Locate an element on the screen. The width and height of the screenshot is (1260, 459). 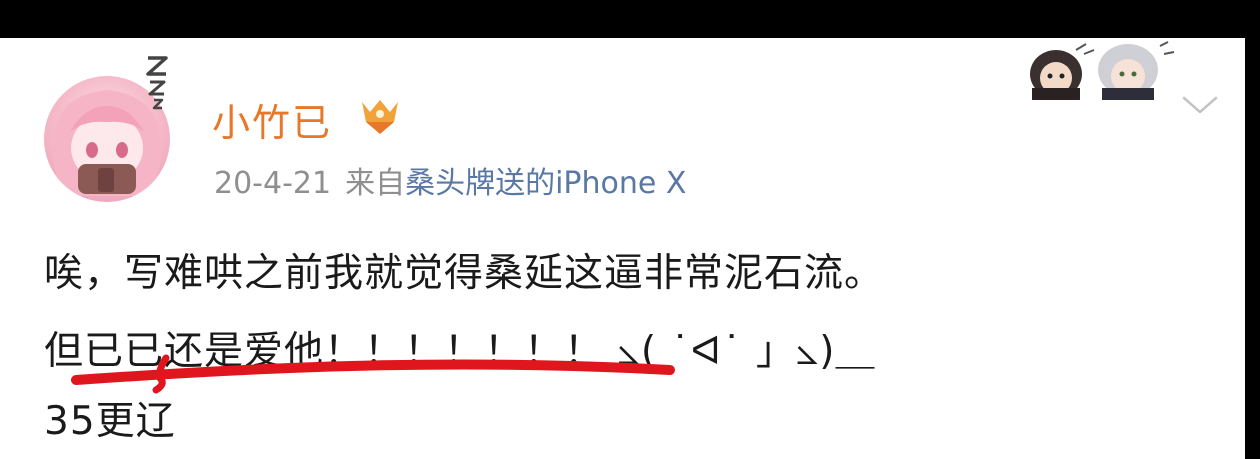
post-text-line-1: 唉，写难哄之前我就觉得桑延这逼非常泥石流。 is located at coordinates (464, 273).